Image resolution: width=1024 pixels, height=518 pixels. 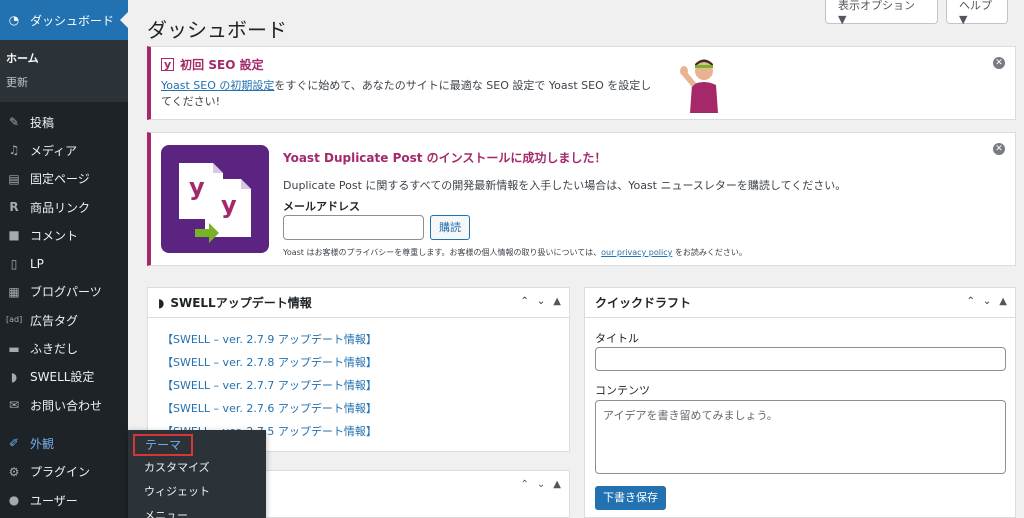 What do you see at coordinates (37, 263) in the screenshot?
I see `sidebar-item-label: LP` at bounding box center [37, 263].